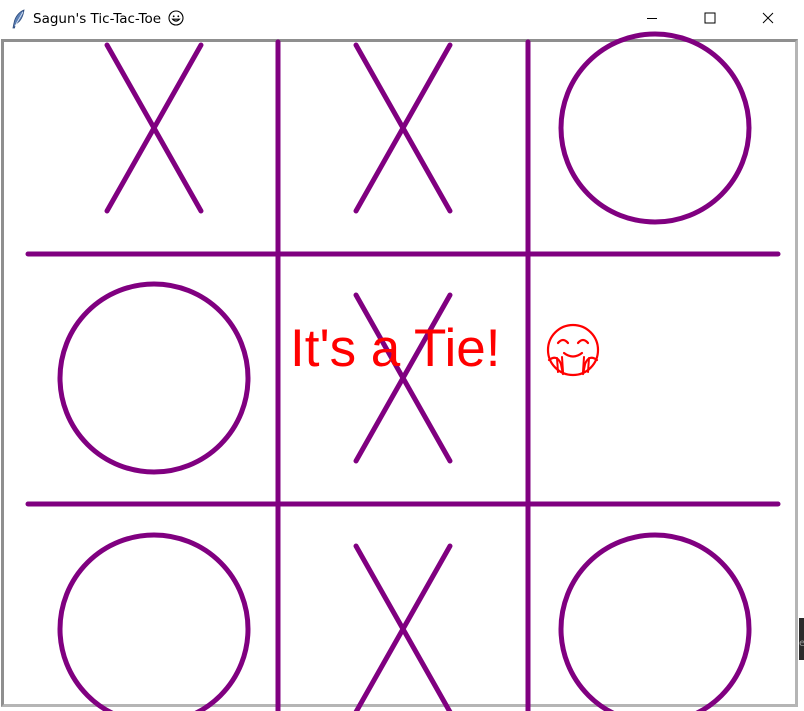 This screenshot has height=711, width=804. I want to click on background-window-edge: e, so click(801, 639).